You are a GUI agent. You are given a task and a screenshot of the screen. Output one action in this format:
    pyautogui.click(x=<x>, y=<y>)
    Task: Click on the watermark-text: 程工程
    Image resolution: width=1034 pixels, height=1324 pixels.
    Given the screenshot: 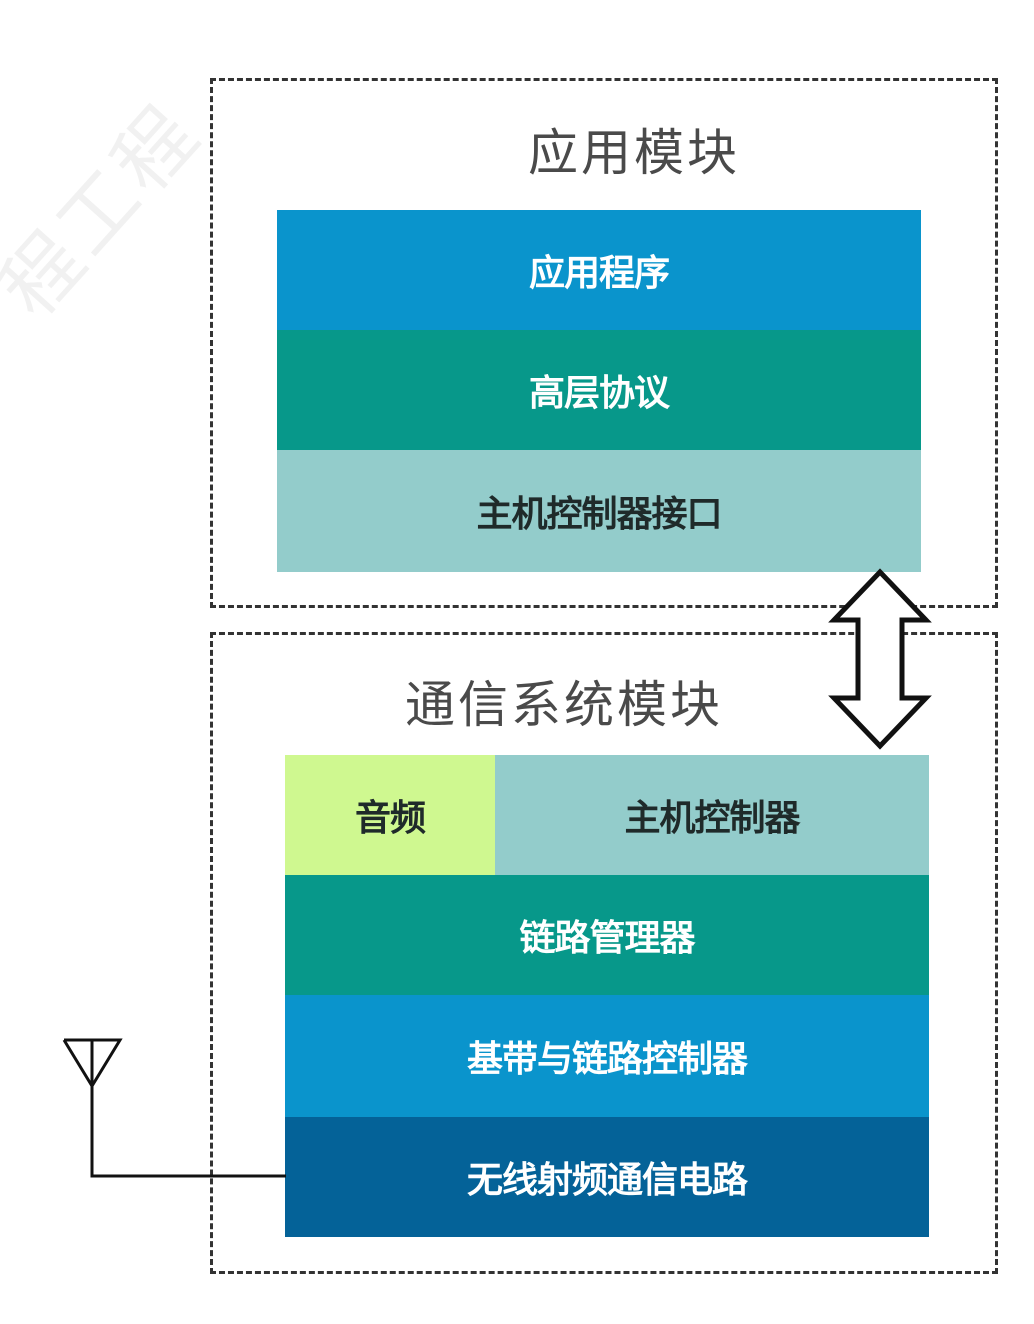 What is the action you would take?
    pyautogui.click(x=109, y=210)
    